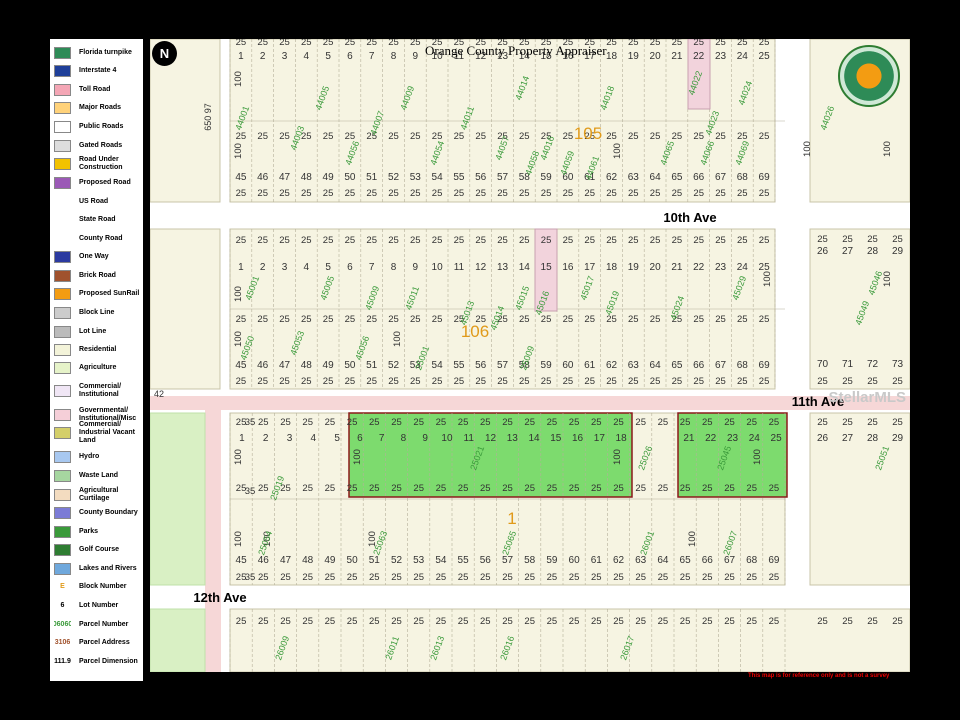  What do you see at coordinates (394, 365) in the screenshot?
I see `lot-number: 52` at bounding box center [394, 365].